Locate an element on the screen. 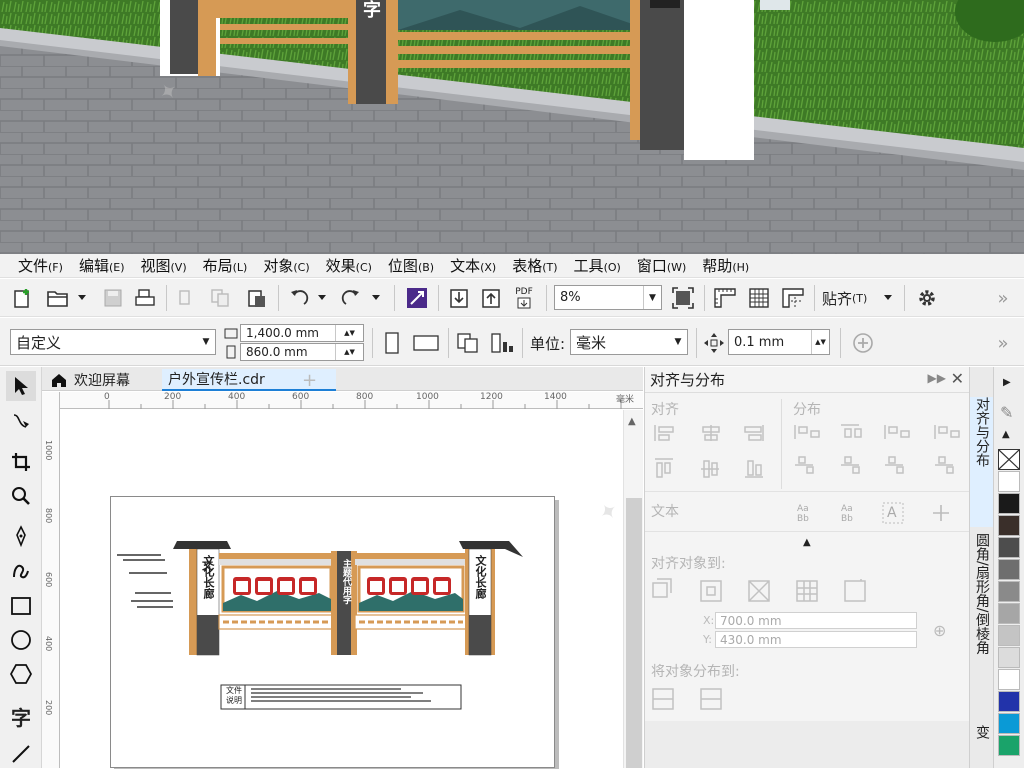  menu-object: 对象(C) is located at coordinates (286, 265).